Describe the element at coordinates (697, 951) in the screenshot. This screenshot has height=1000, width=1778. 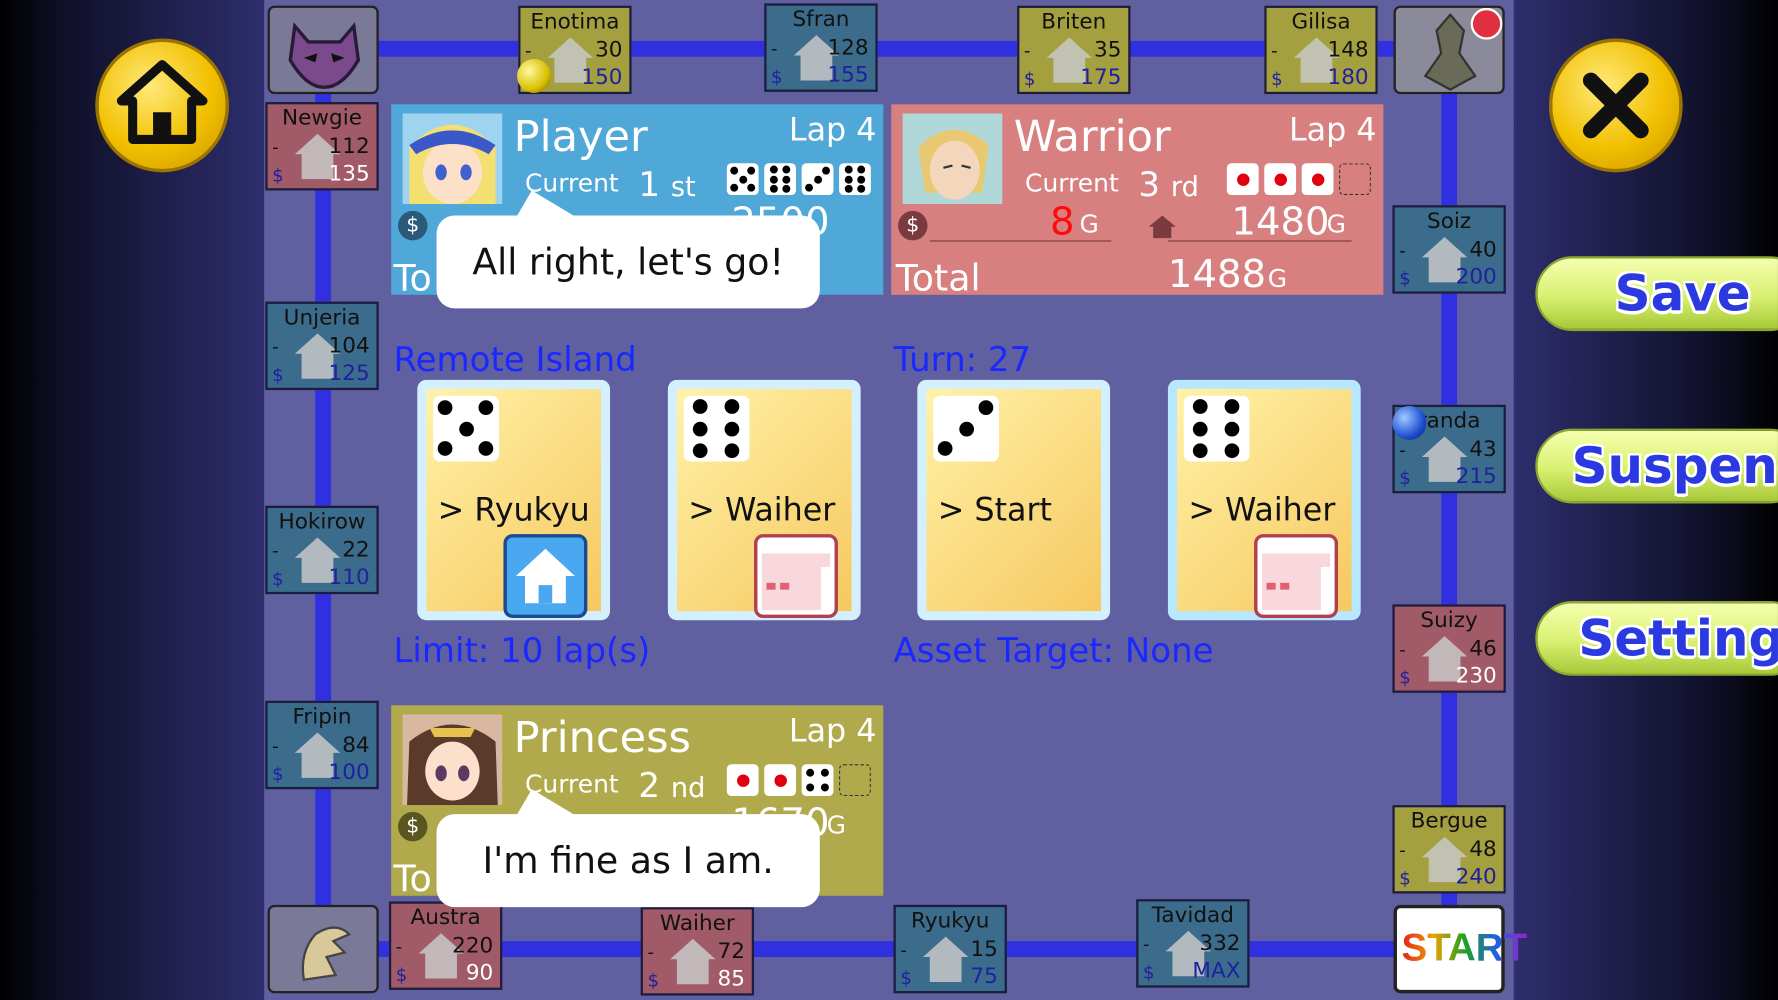
I see `property-square: Waiher - $72 85` at that location.